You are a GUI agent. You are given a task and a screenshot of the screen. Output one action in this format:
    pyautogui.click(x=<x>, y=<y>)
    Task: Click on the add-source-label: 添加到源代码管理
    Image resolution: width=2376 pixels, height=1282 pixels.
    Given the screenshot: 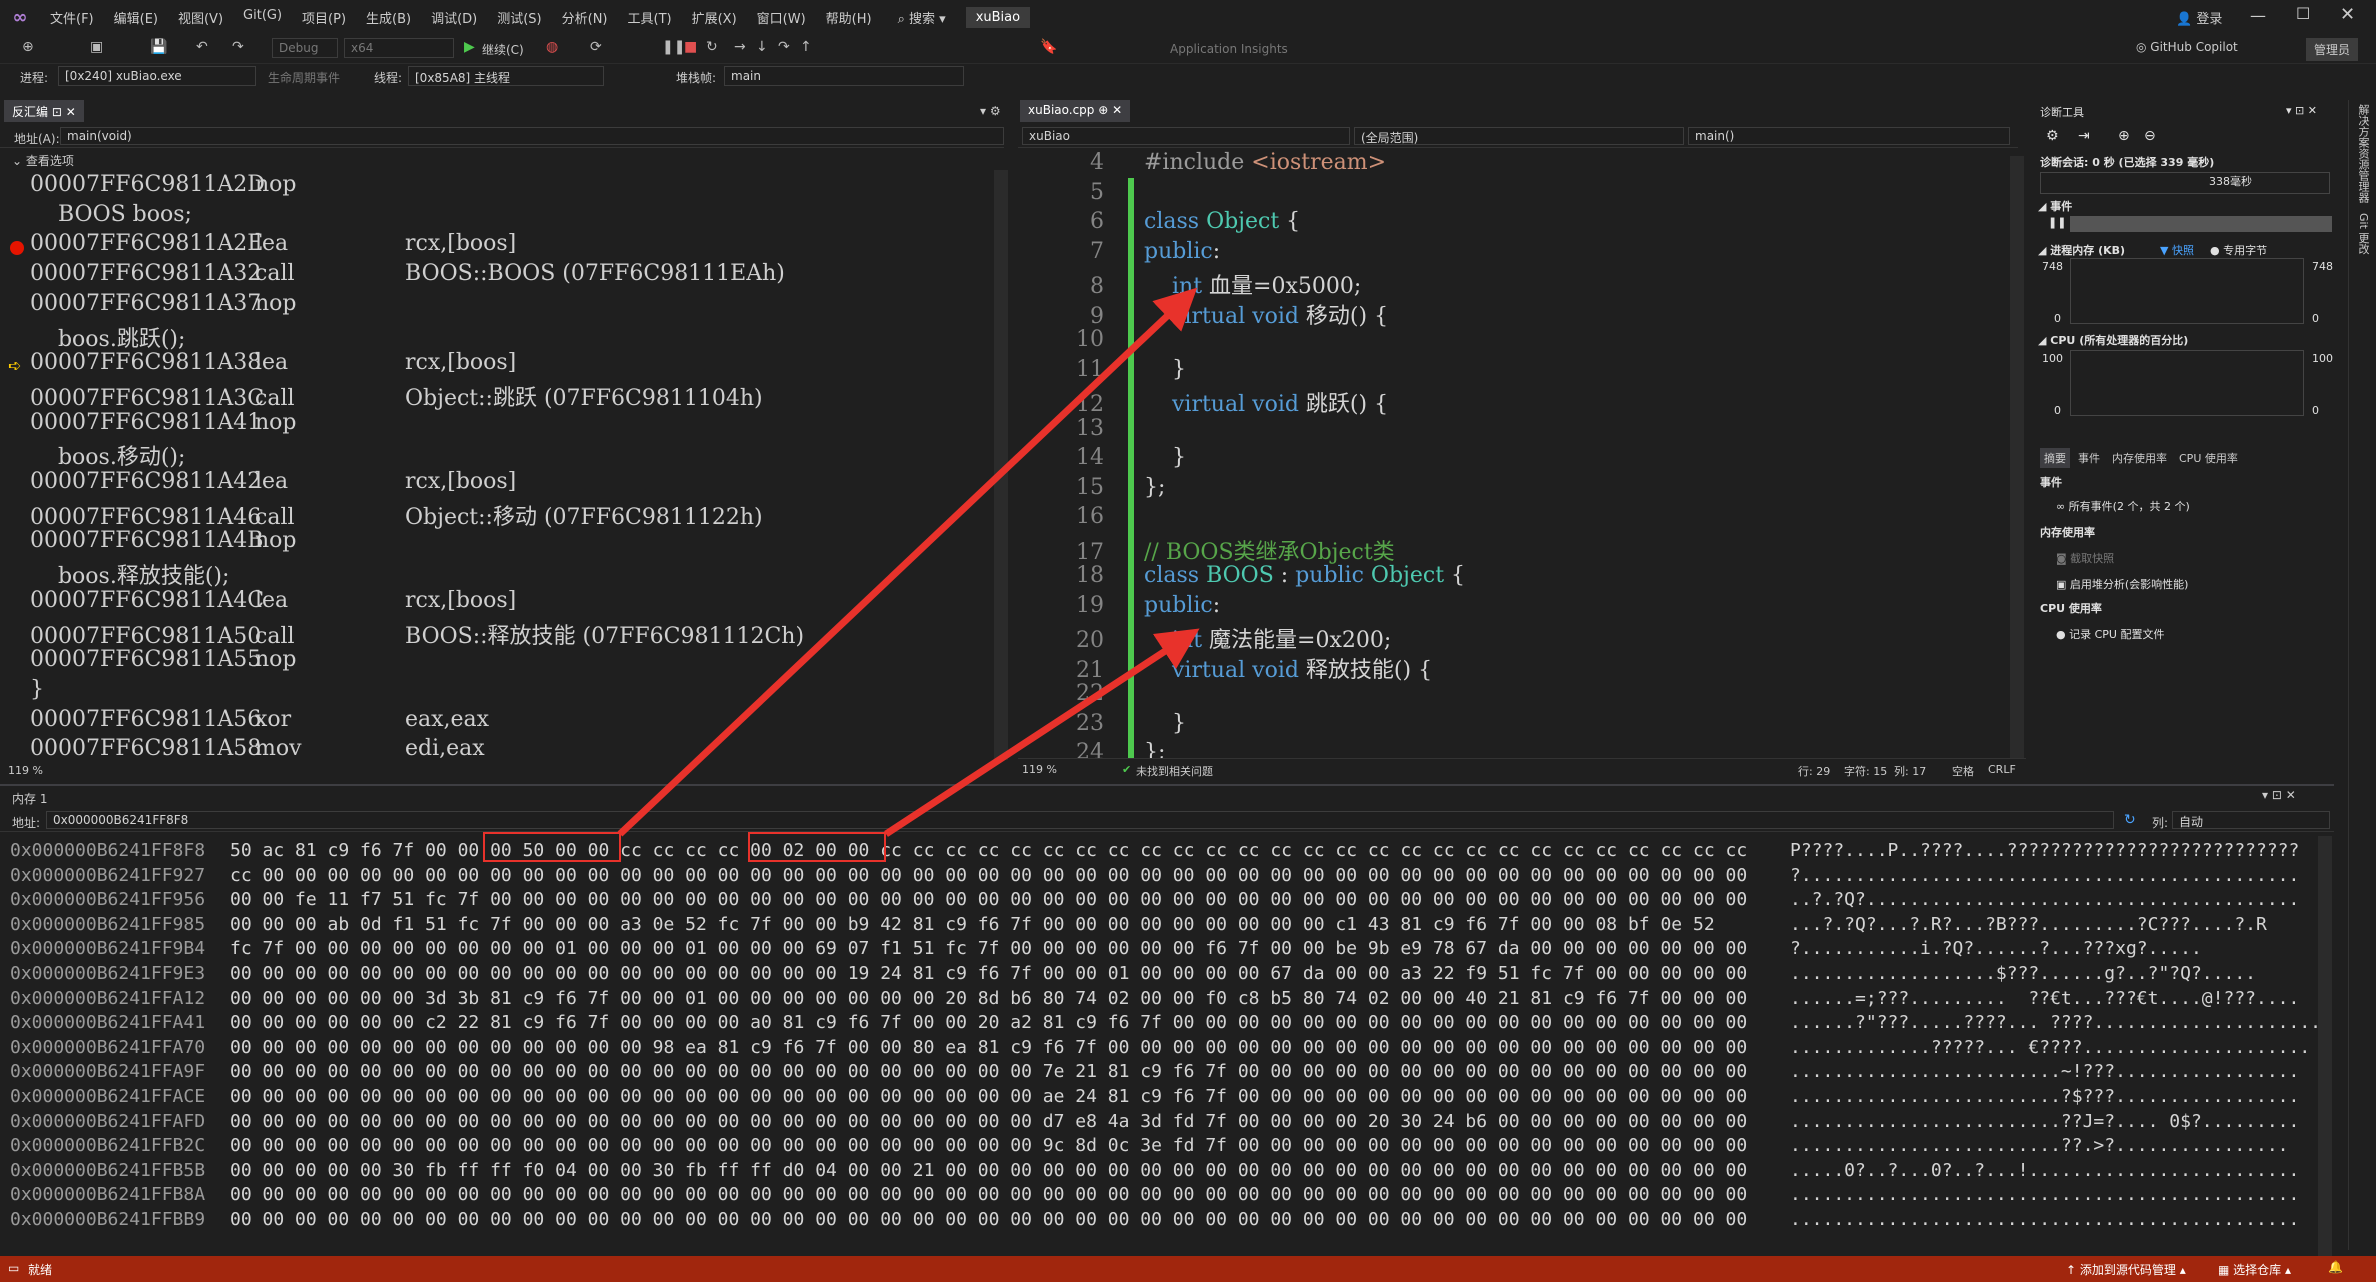 What is the action you would take?
    pyautogui.click(x=2127, y=1270)
    